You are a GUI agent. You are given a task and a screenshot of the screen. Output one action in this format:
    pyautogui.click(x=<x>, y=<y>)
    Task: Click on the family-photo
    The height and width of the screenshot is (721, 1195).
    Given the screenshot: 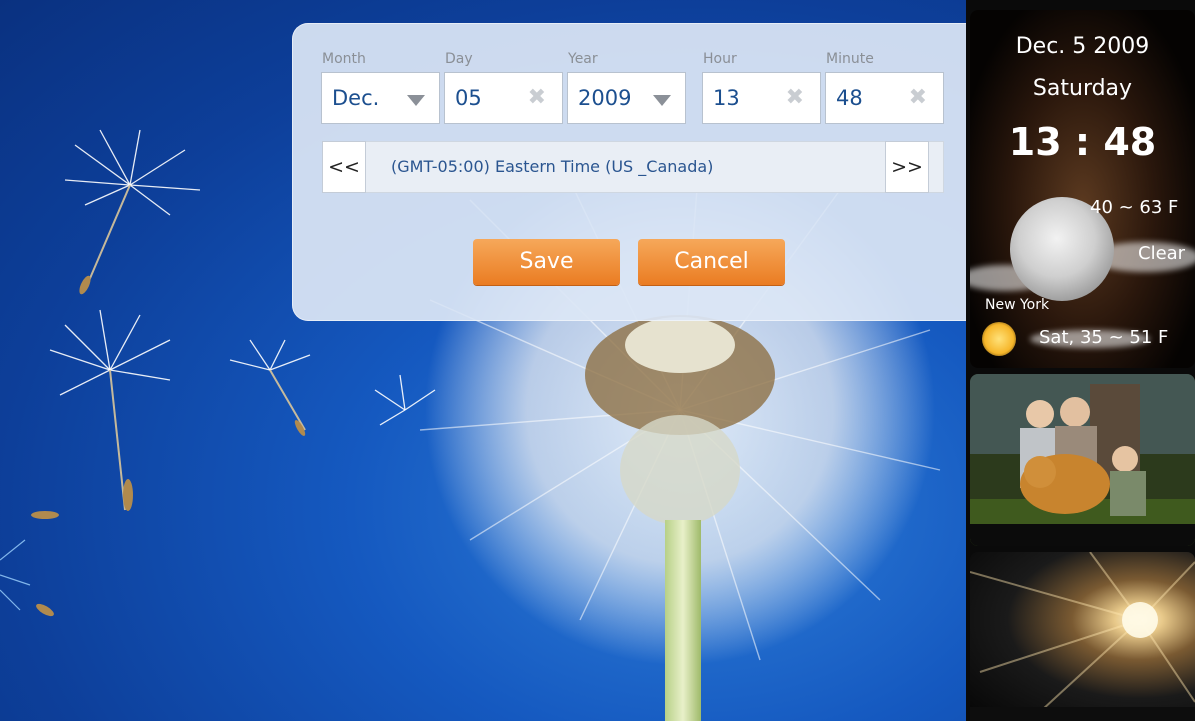 What is the action you would take?
    pyautogui.click(x=1082, y=460)
    